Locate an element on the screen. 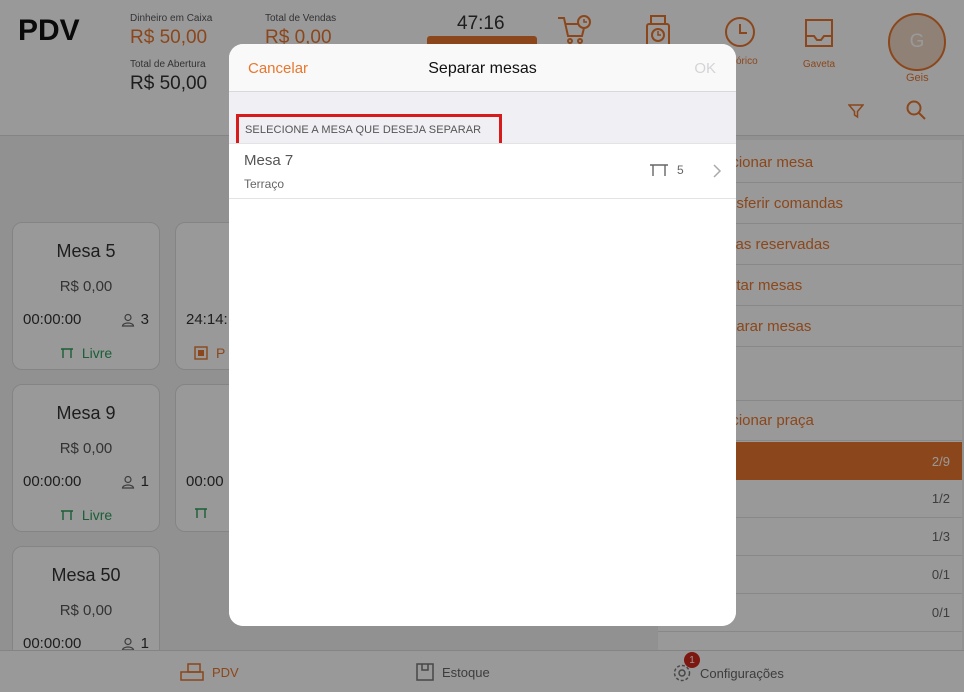 Image resolution: width=964 pixels, height=692 pixels. modal-header: Cancelar Separar mesas OK is located at coordinates (482, 68).